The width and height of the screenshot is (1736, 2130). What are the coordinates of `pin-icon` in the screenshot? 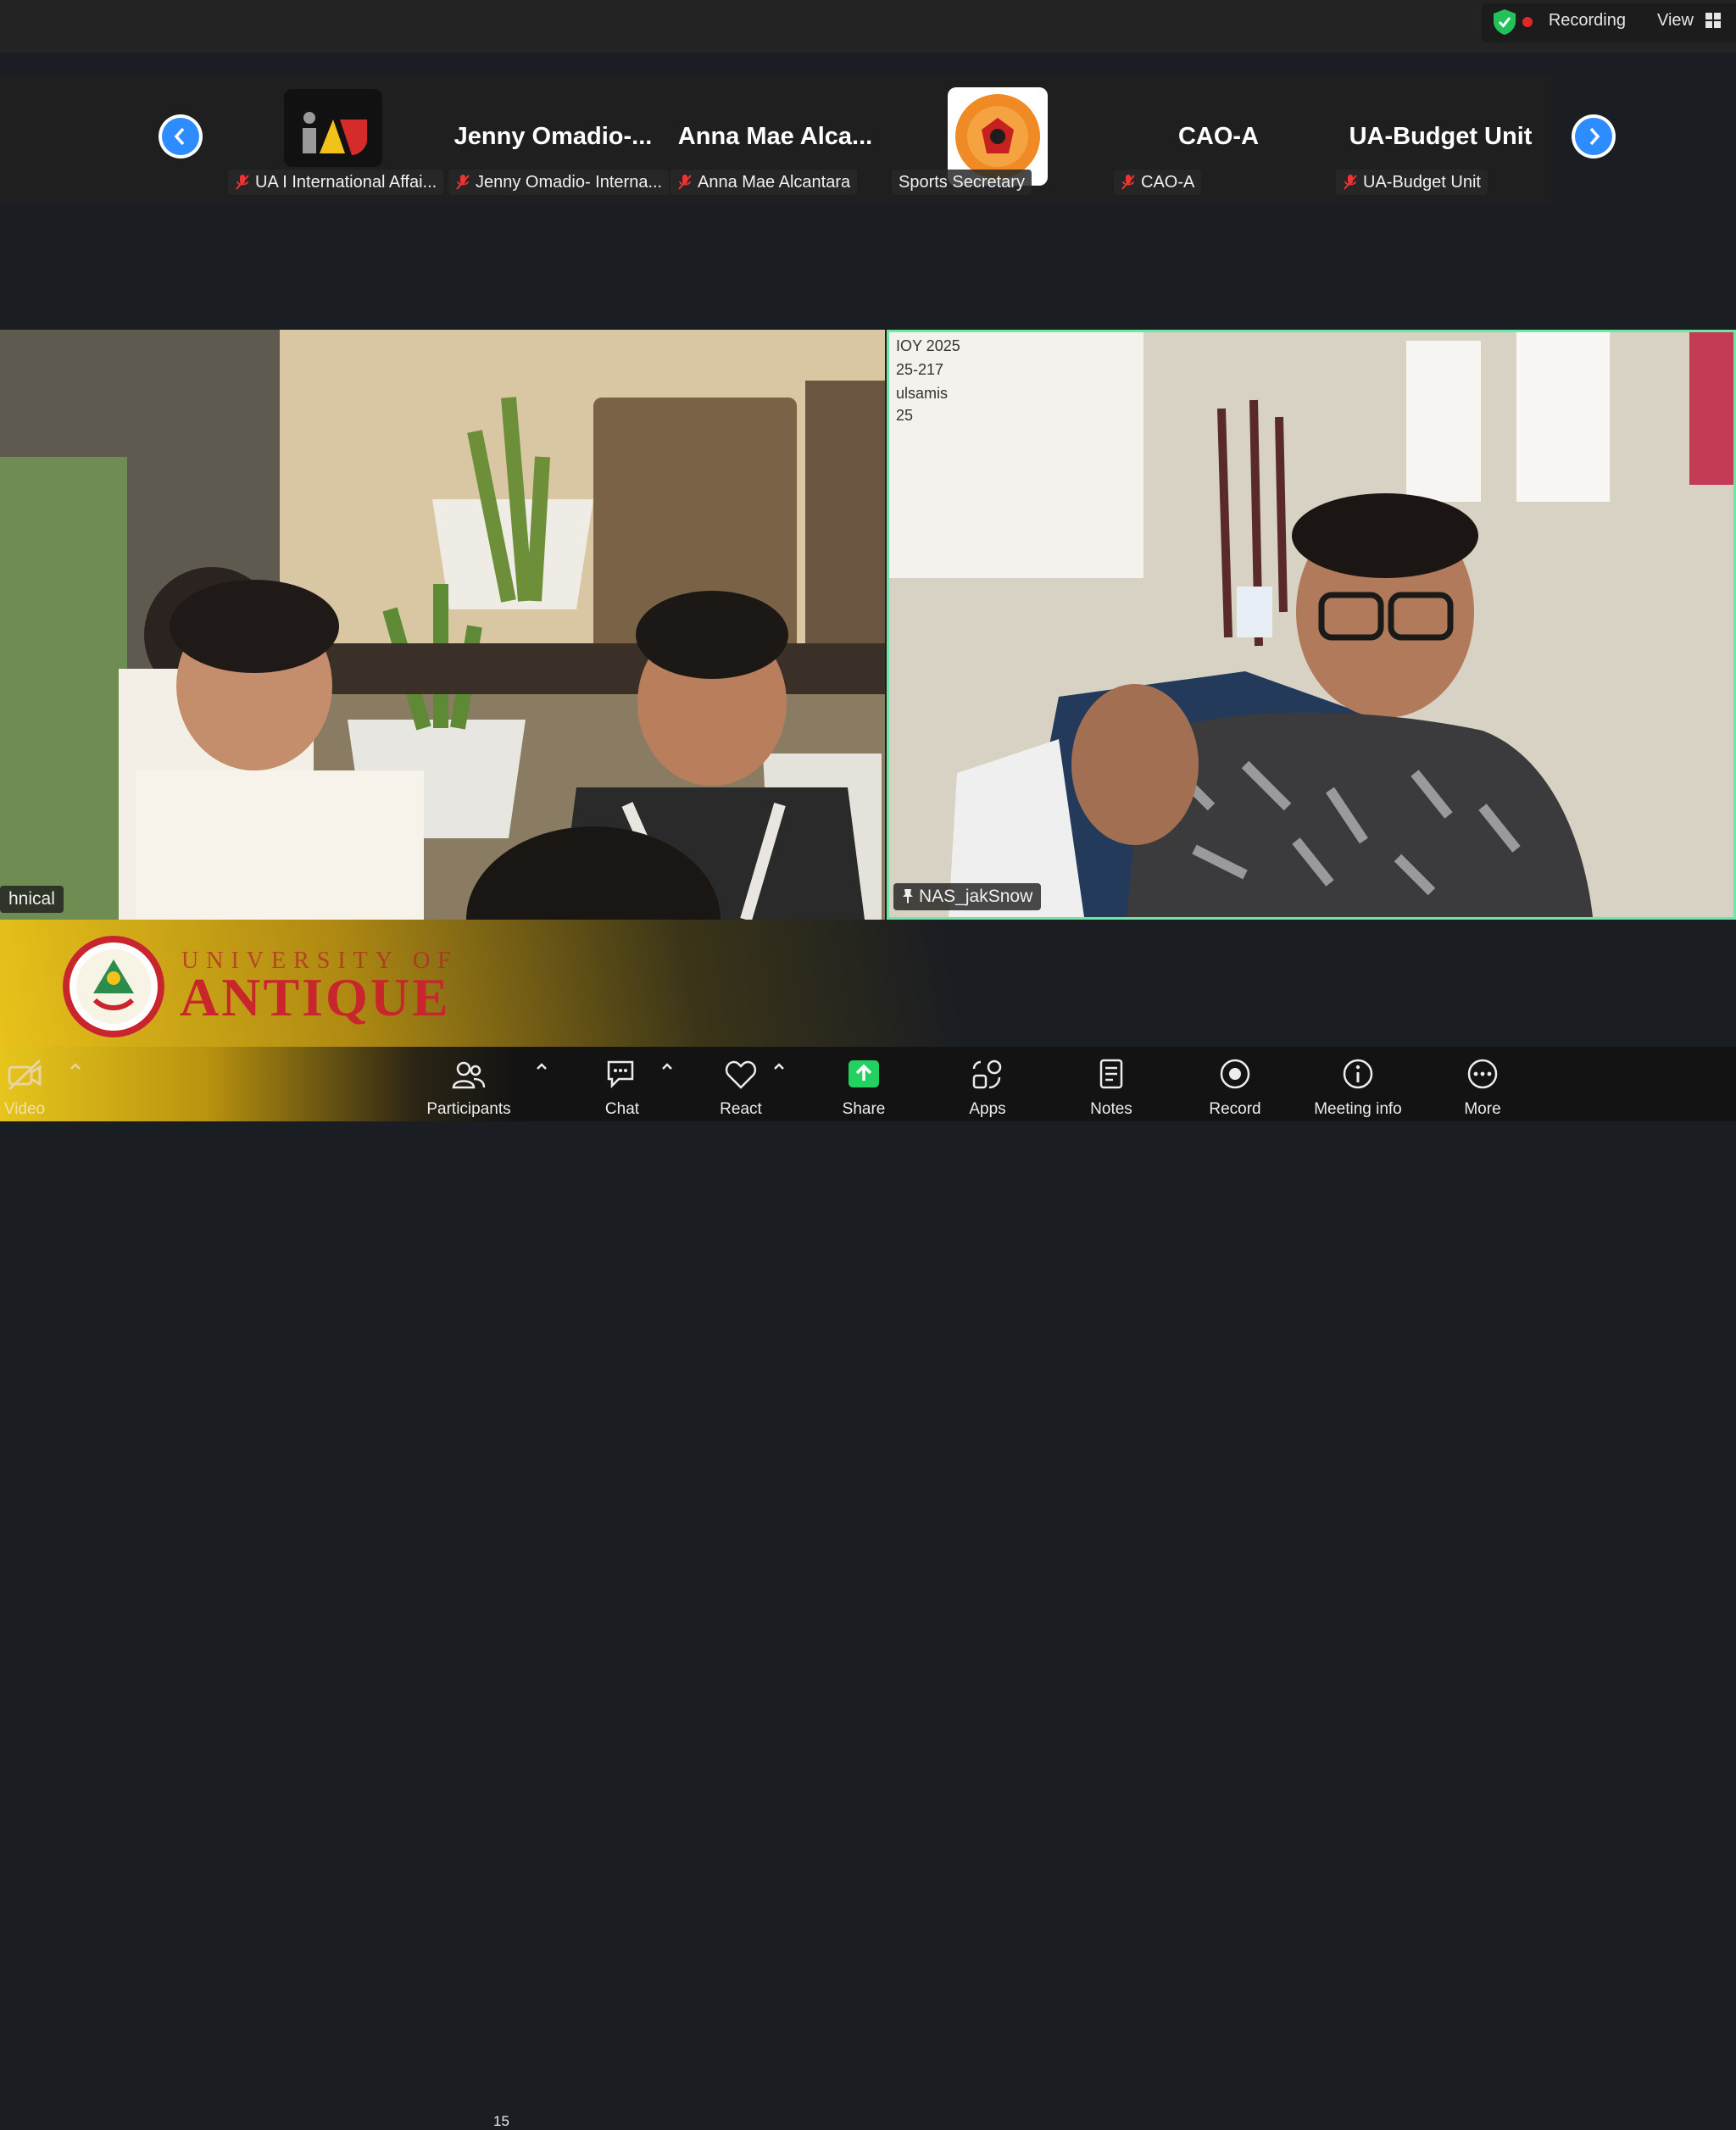 It's located at (908, 896).